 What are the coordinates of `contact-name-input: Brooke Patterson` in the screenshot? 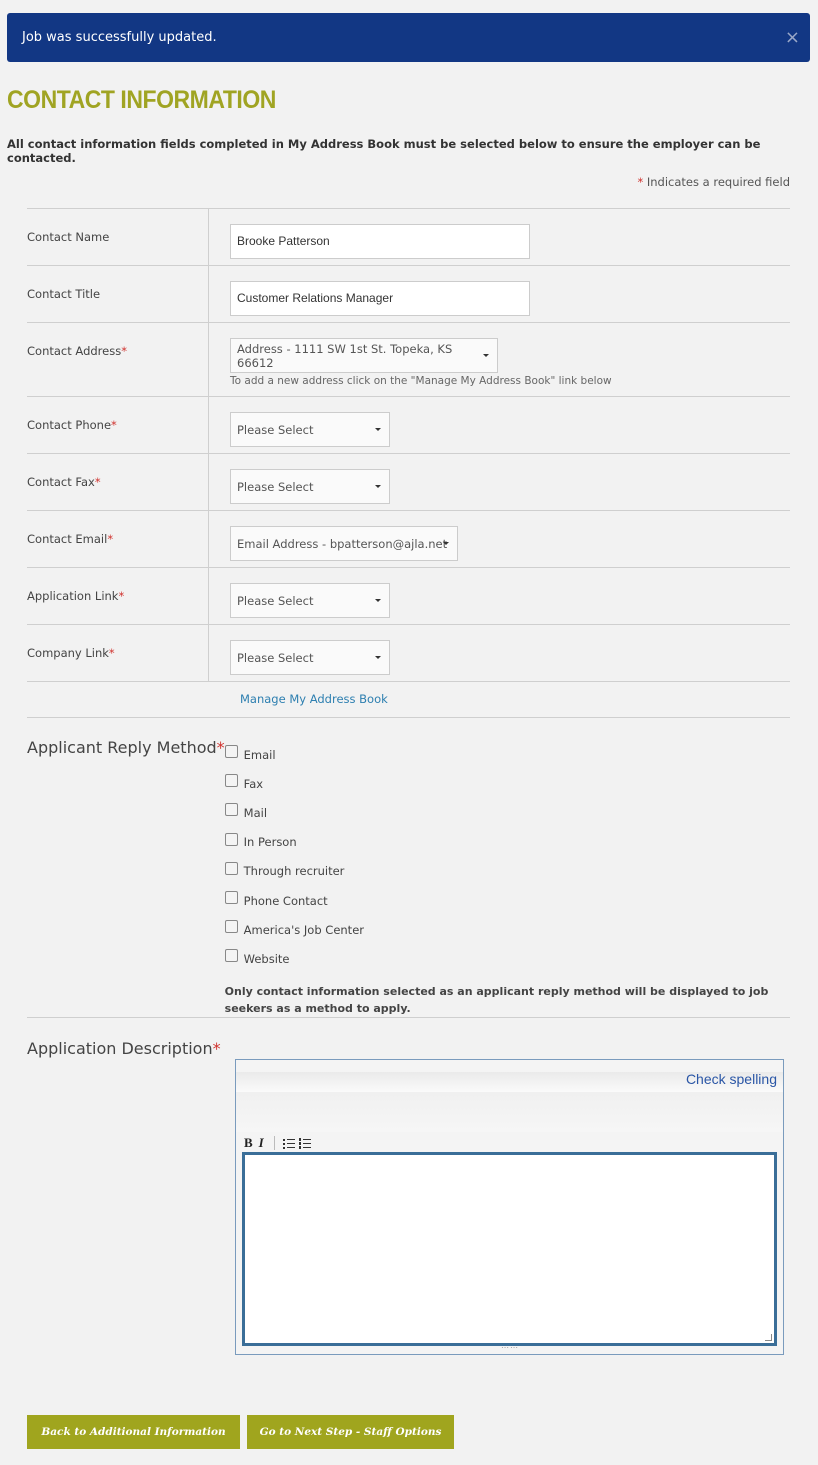 It's located at (380, 241).